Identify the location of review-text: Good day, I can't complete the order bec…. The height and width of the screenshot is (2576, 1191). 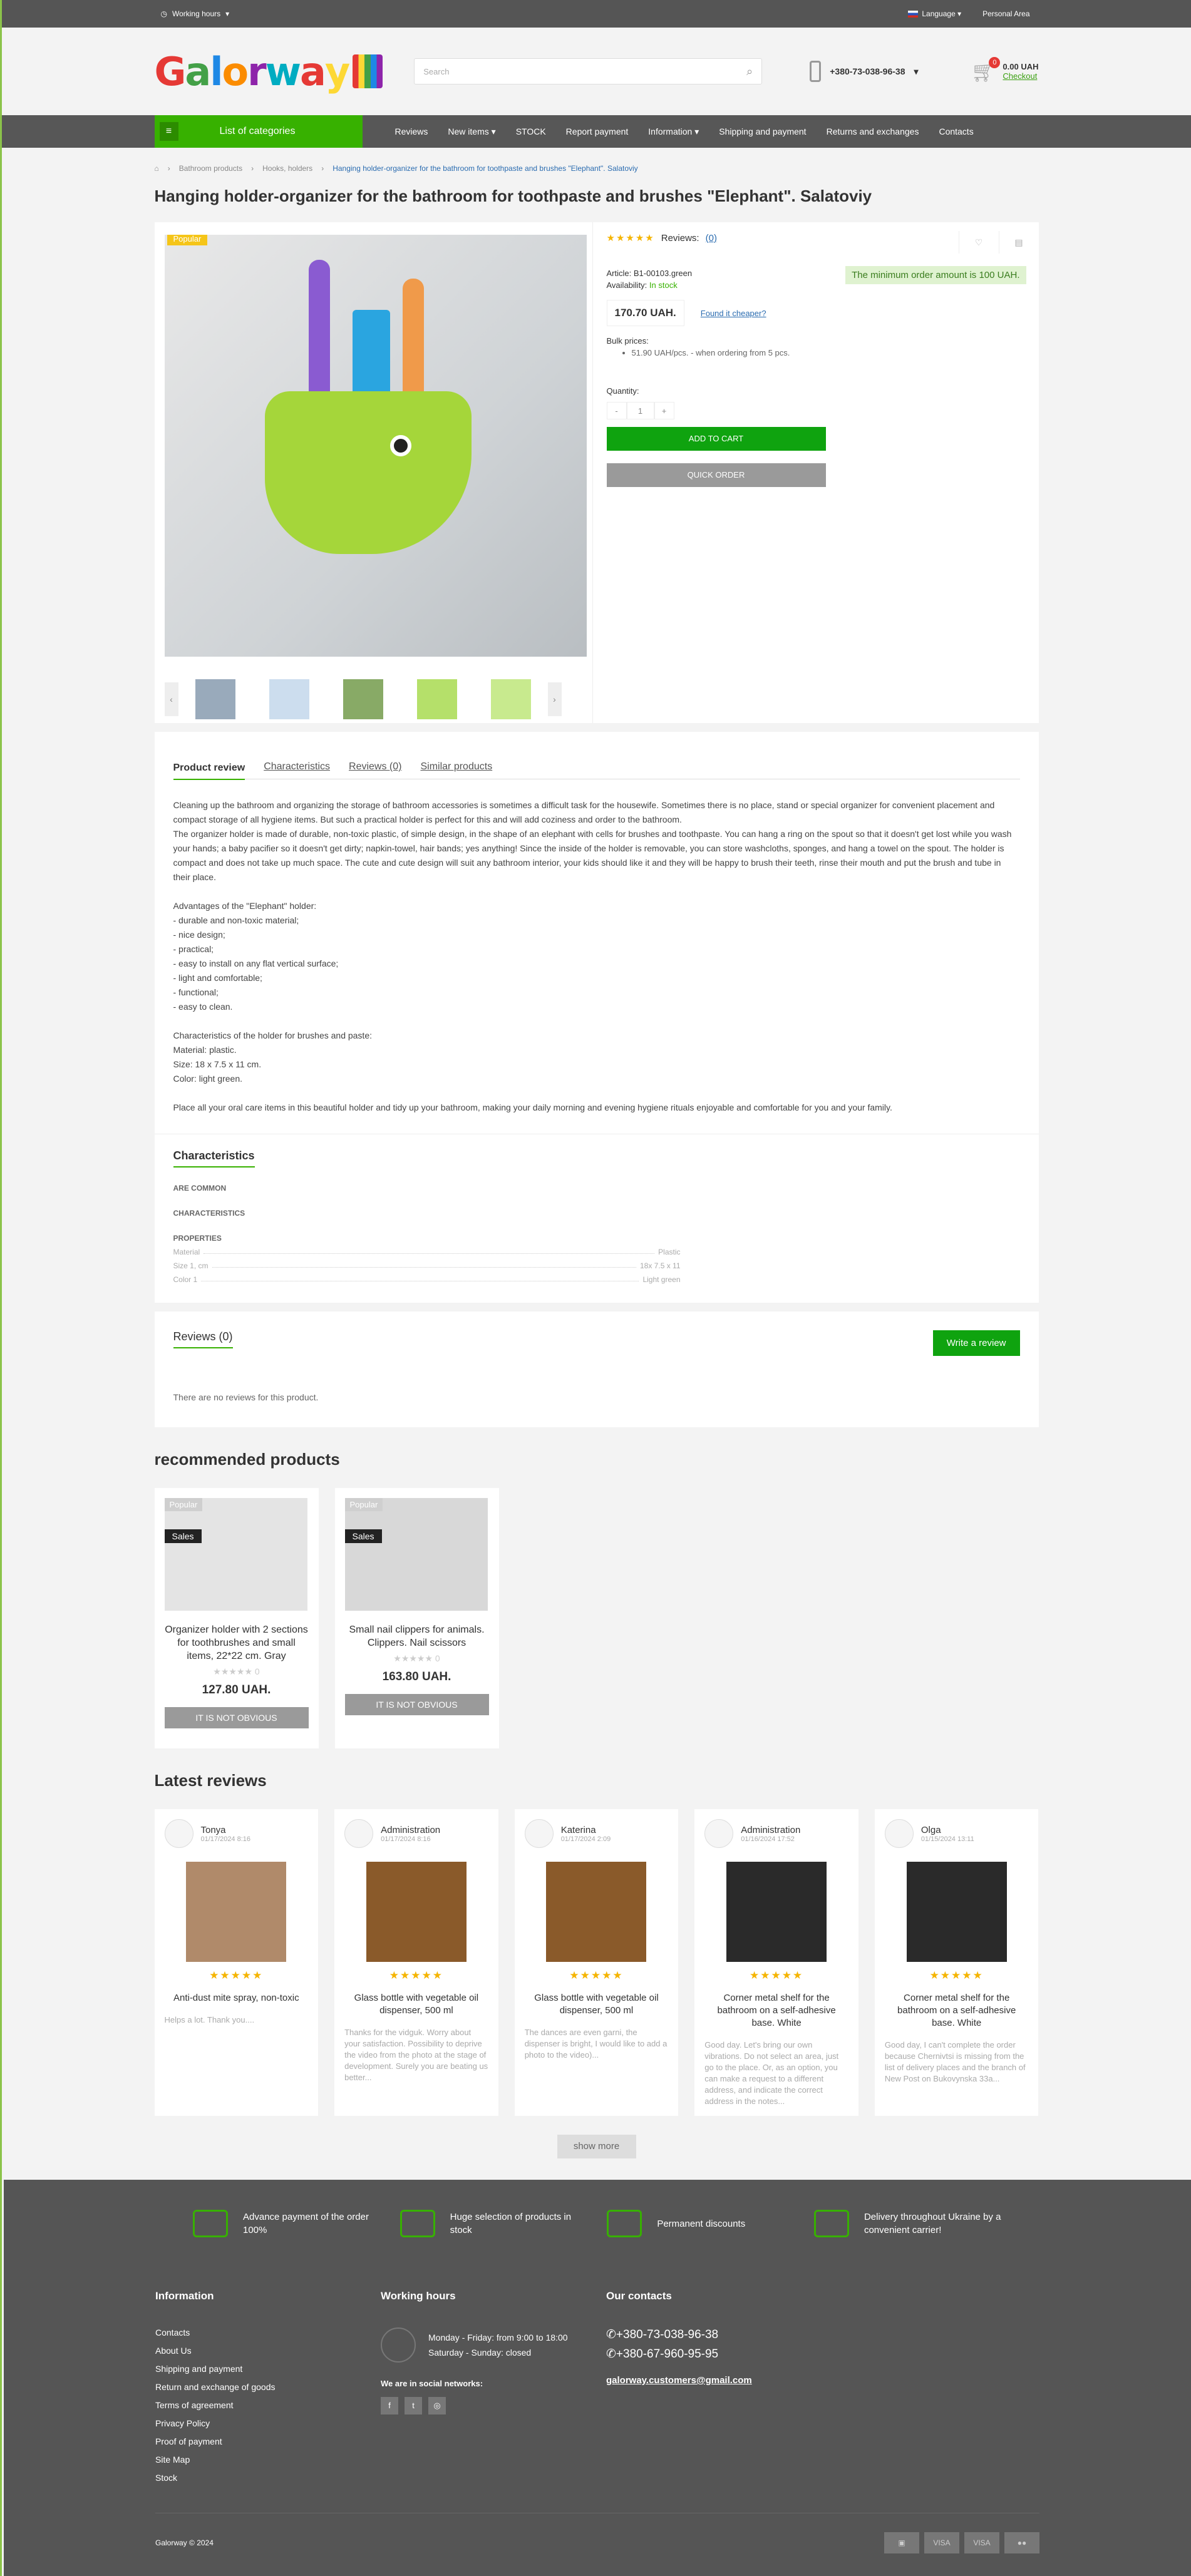
(955, 2061).